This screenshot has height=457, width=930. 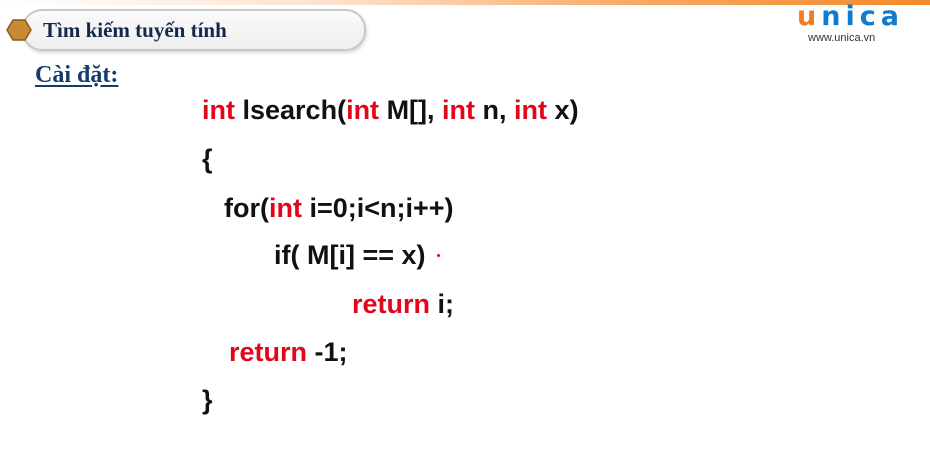 I want to click on logo-letter-n: n, so click(x=833, y=16).